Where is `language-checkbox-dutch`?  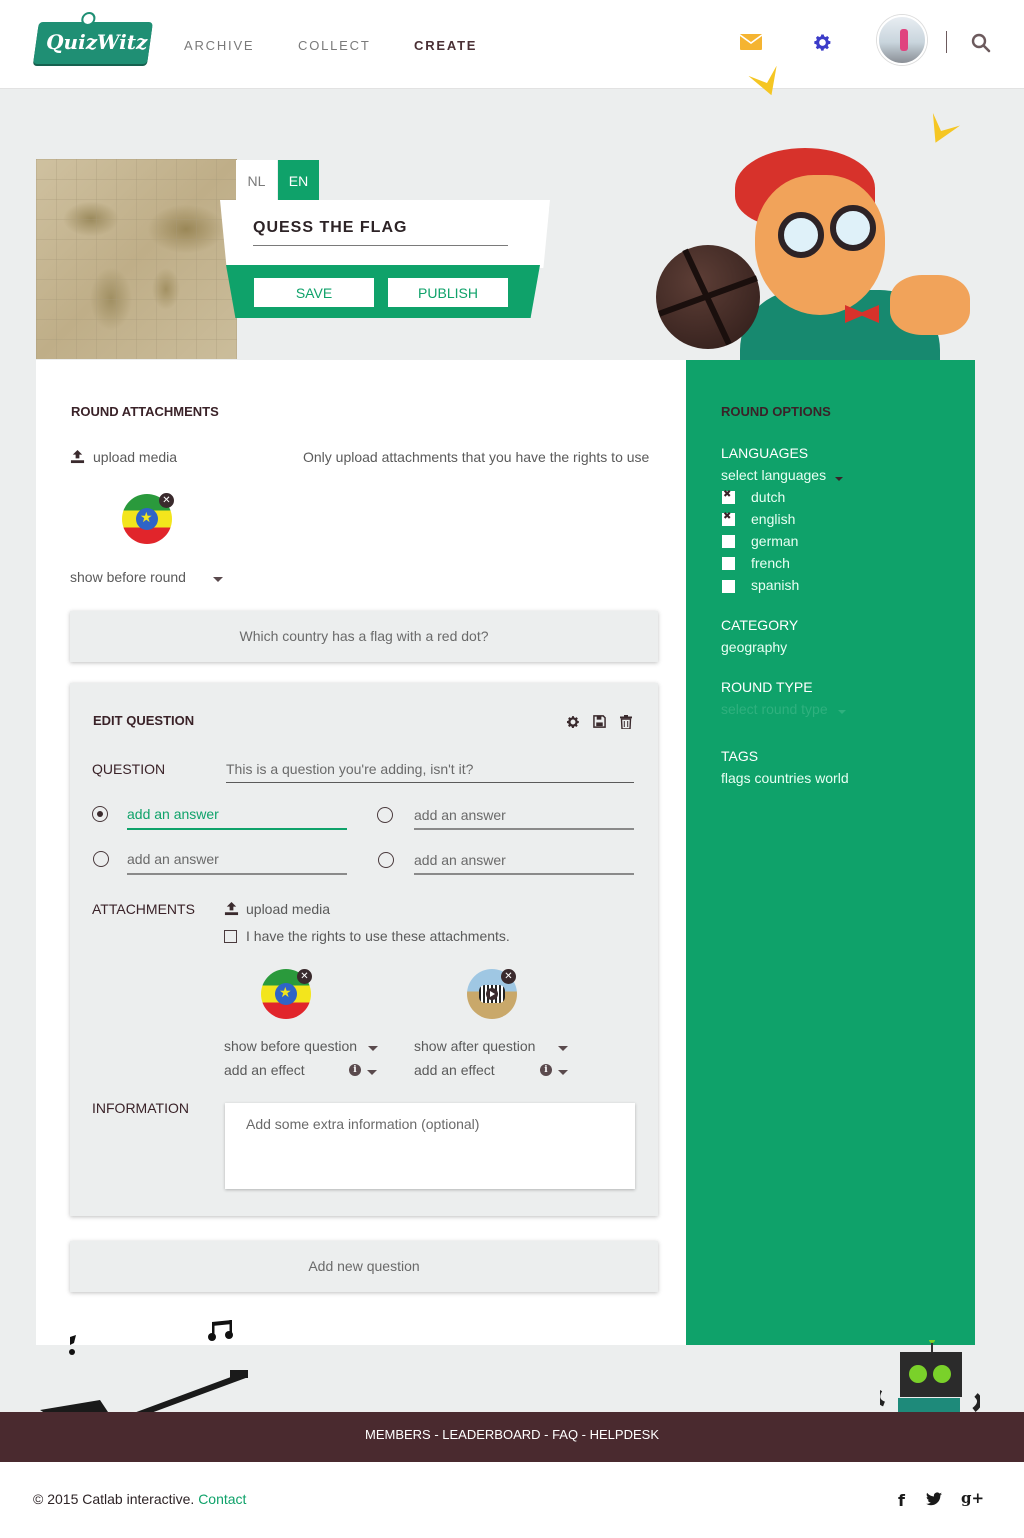
language-checkbox-dutch is located at coordinates (728, 496).